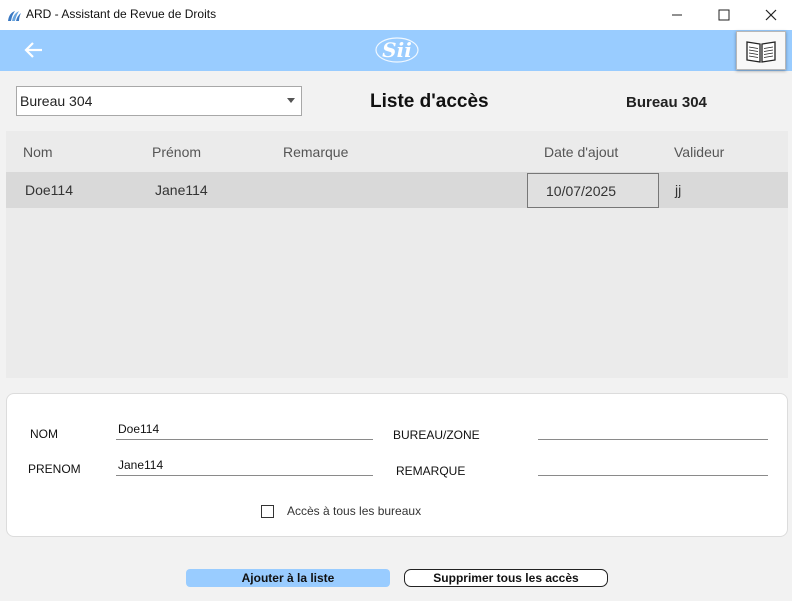 The image size is (792, 601). I want to click on arrow-left-icon, so click(33, 50).